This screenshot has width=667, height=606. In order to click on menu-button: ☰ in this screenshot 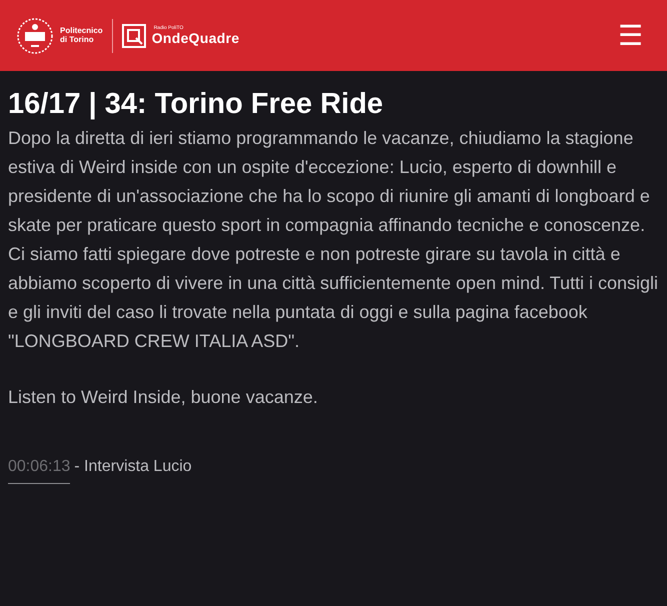, I will do `click(630, 36)`.